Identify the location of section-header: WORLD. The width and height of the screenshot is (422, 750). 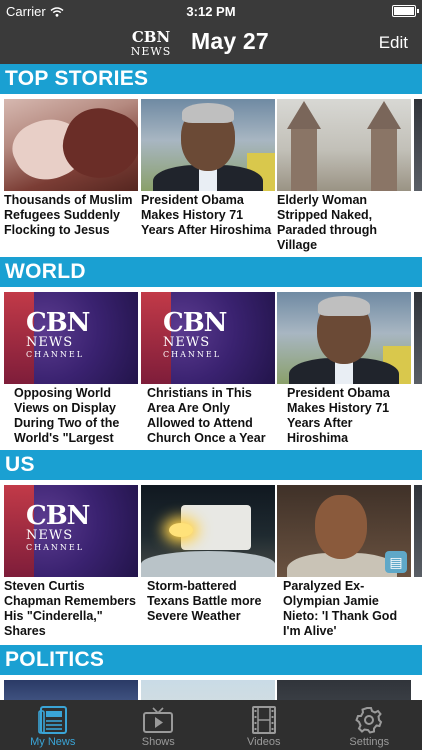
(211, 272).